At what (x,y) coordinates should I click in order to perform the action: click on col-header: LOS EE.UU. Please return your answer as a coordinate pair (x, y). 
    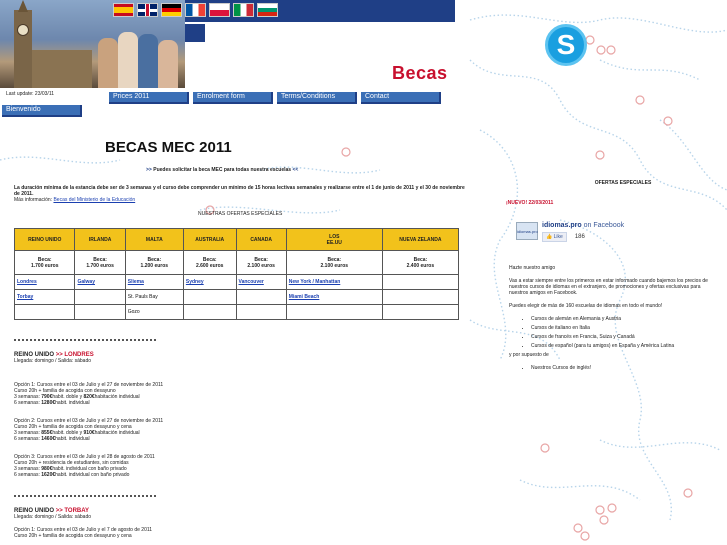
    Looking at the image, I should click on (334, 239).